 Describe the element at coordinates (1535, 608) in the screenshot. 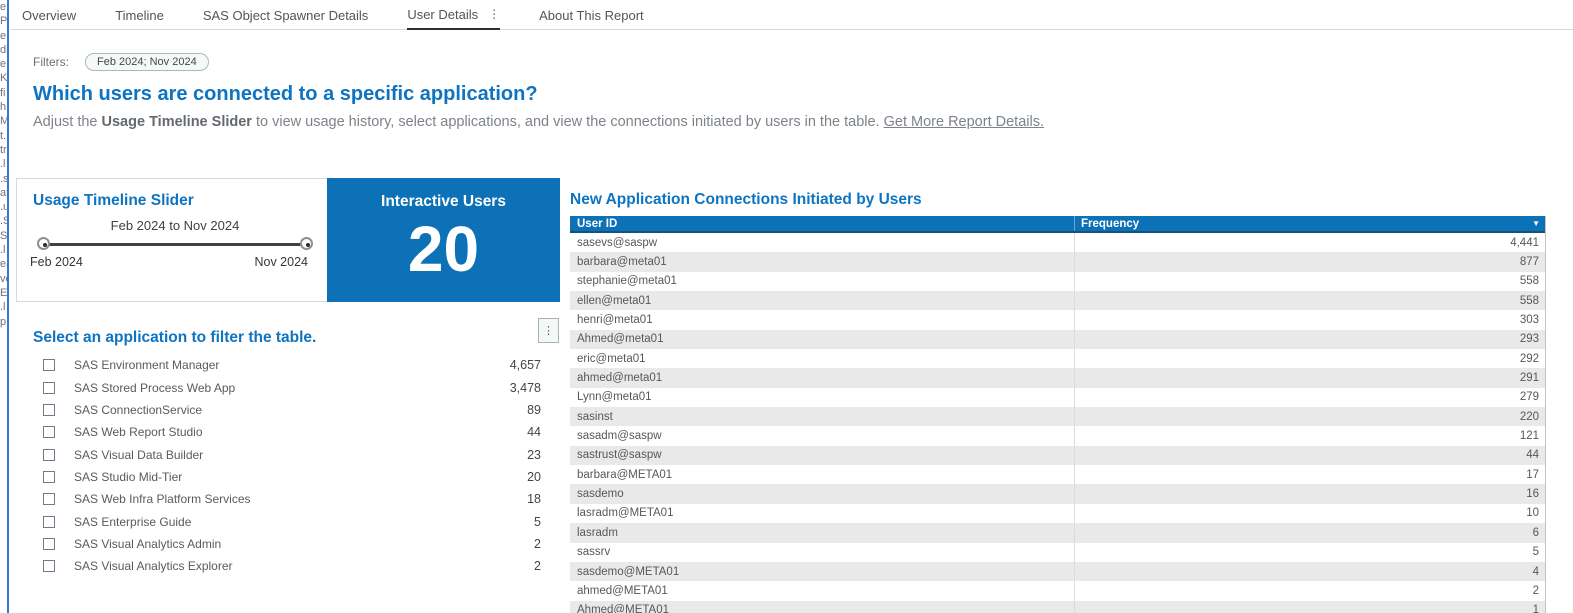

I see `cell-frequency: 1` at that location.